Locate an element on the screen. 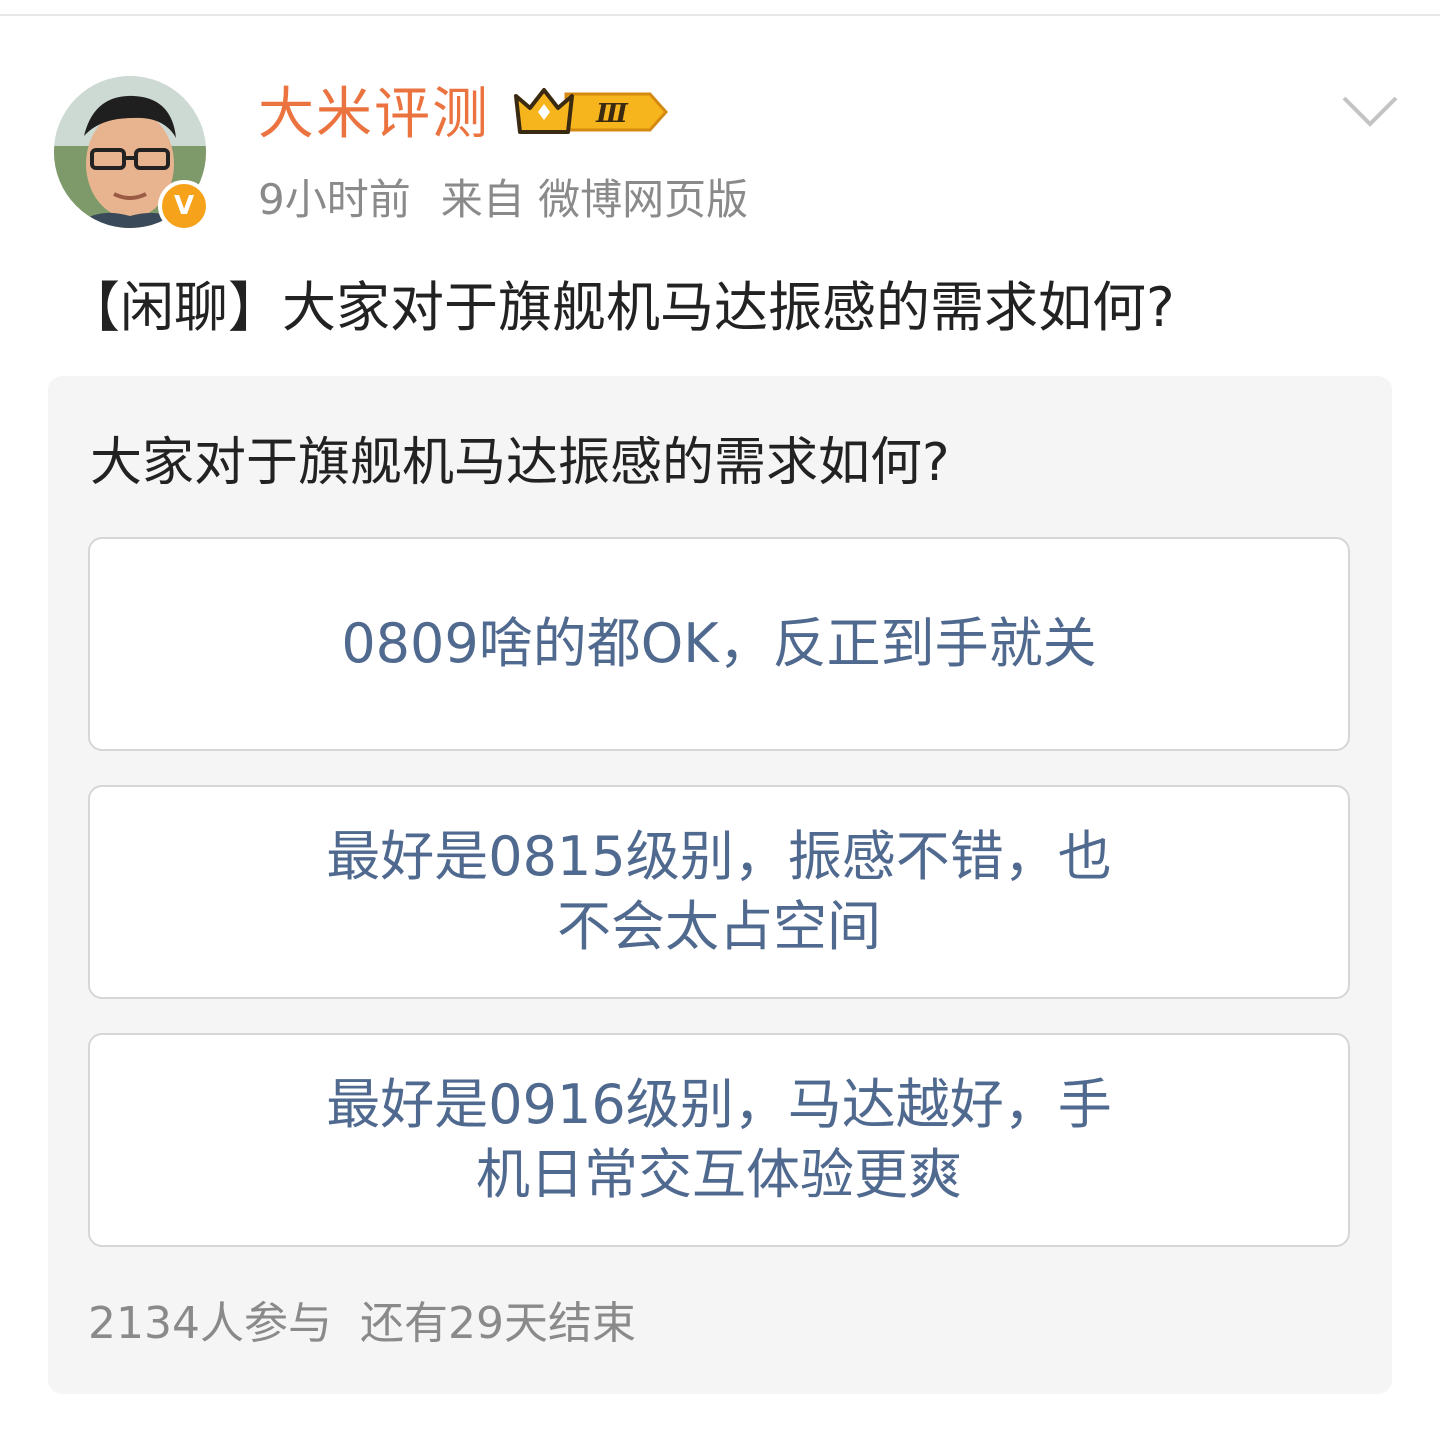 The width and height of the screenshot is (1440, 1439). poll-participants: 2134人参与 is located at coordinates (210, 1323).